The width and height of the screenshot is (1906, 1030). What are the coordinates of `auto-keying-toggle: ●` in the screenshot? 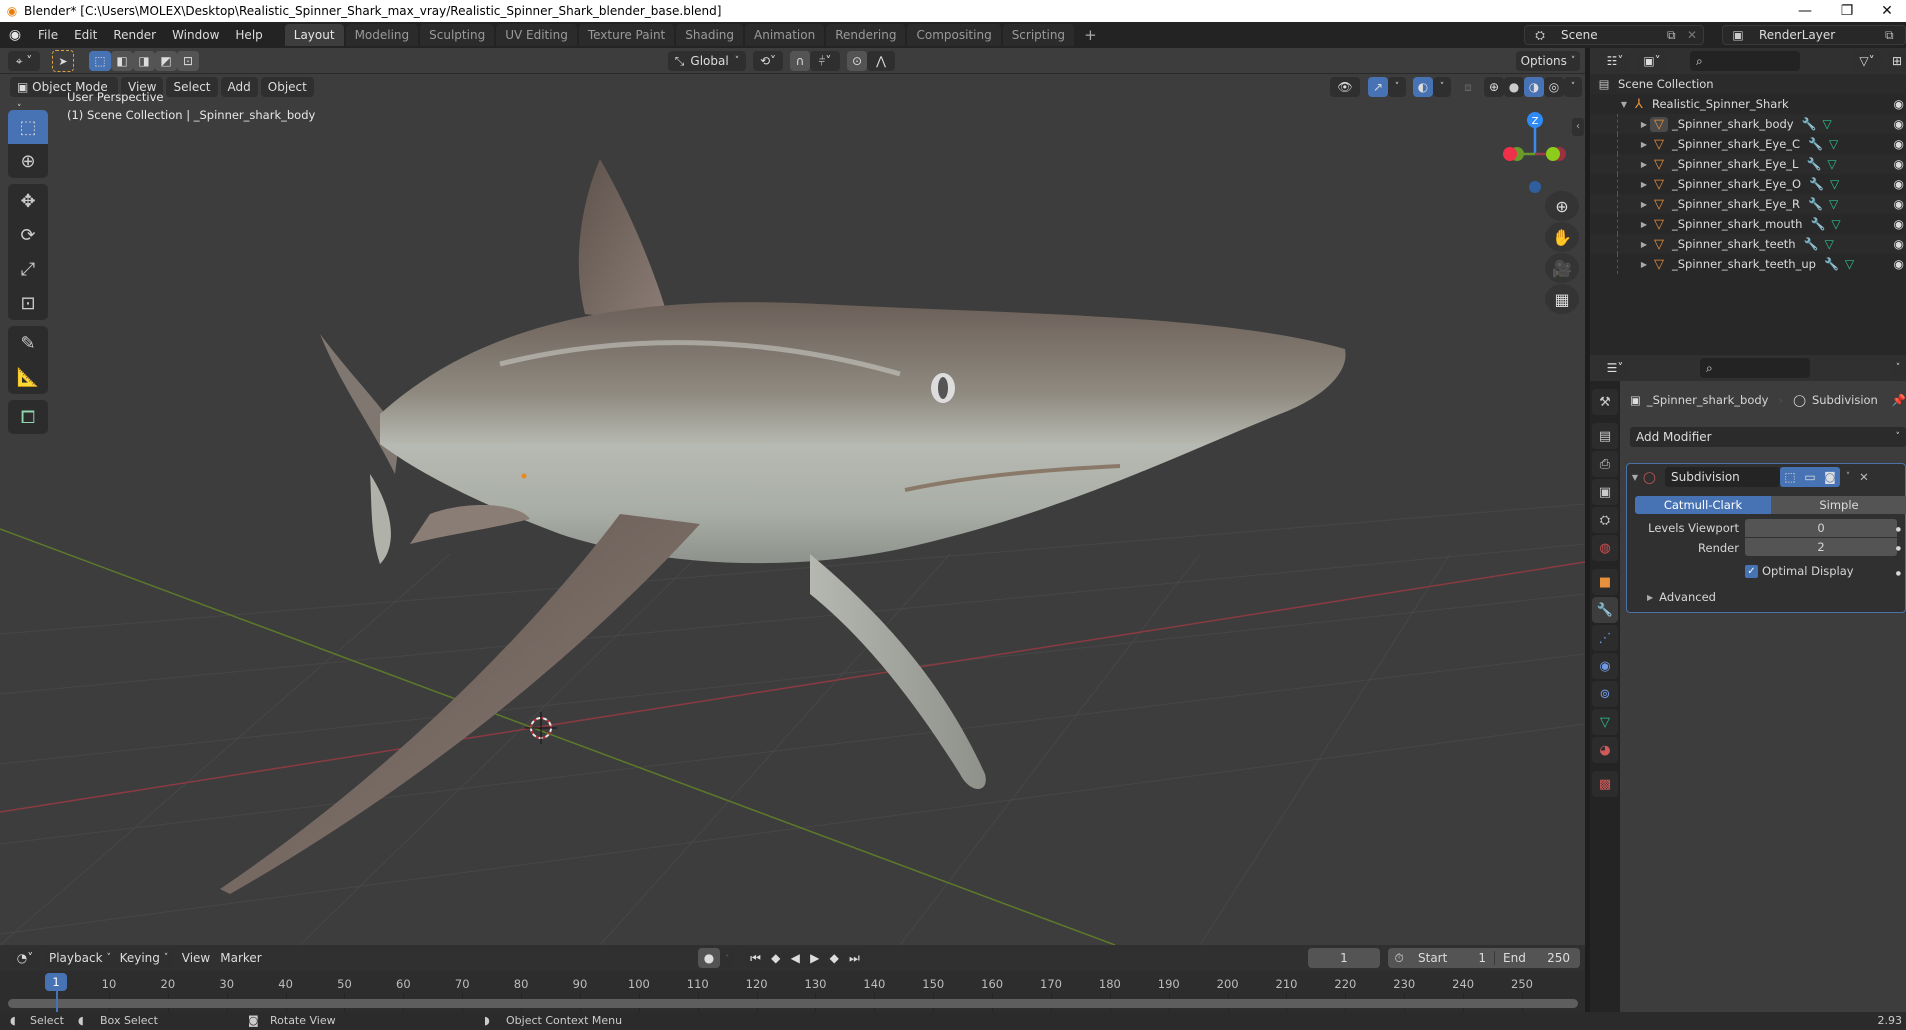 It's located at (709, 958).